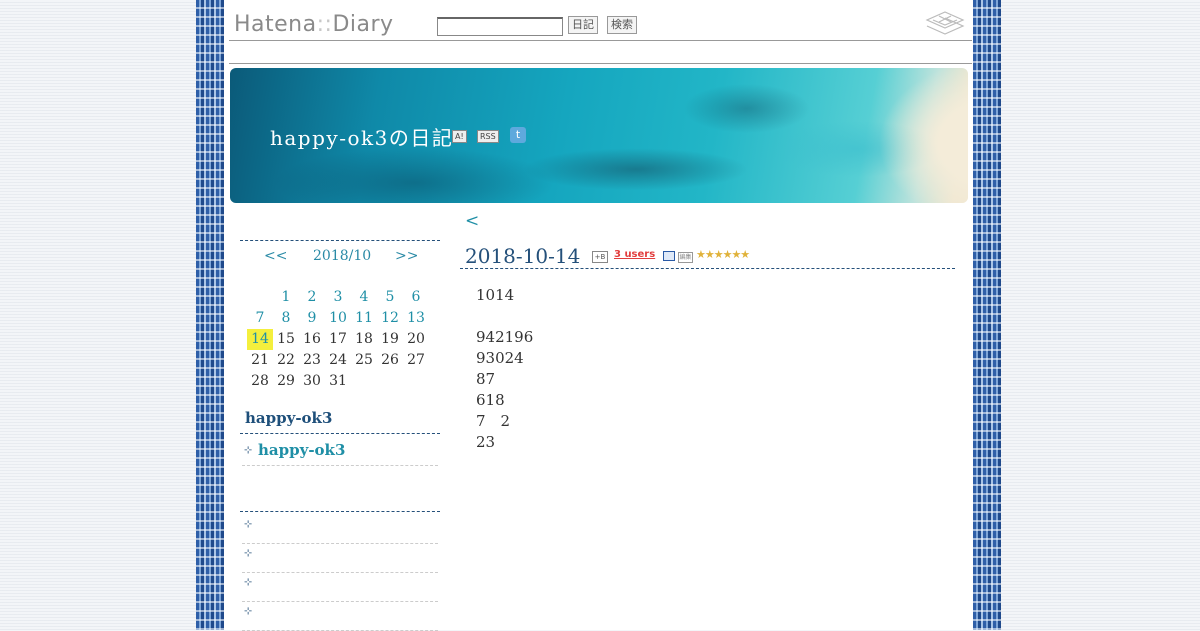 This screenshot has width=1200, height=631. I want to click on calendar-week-row: 21 22 23 24 25 26 27, so click(343, 360).